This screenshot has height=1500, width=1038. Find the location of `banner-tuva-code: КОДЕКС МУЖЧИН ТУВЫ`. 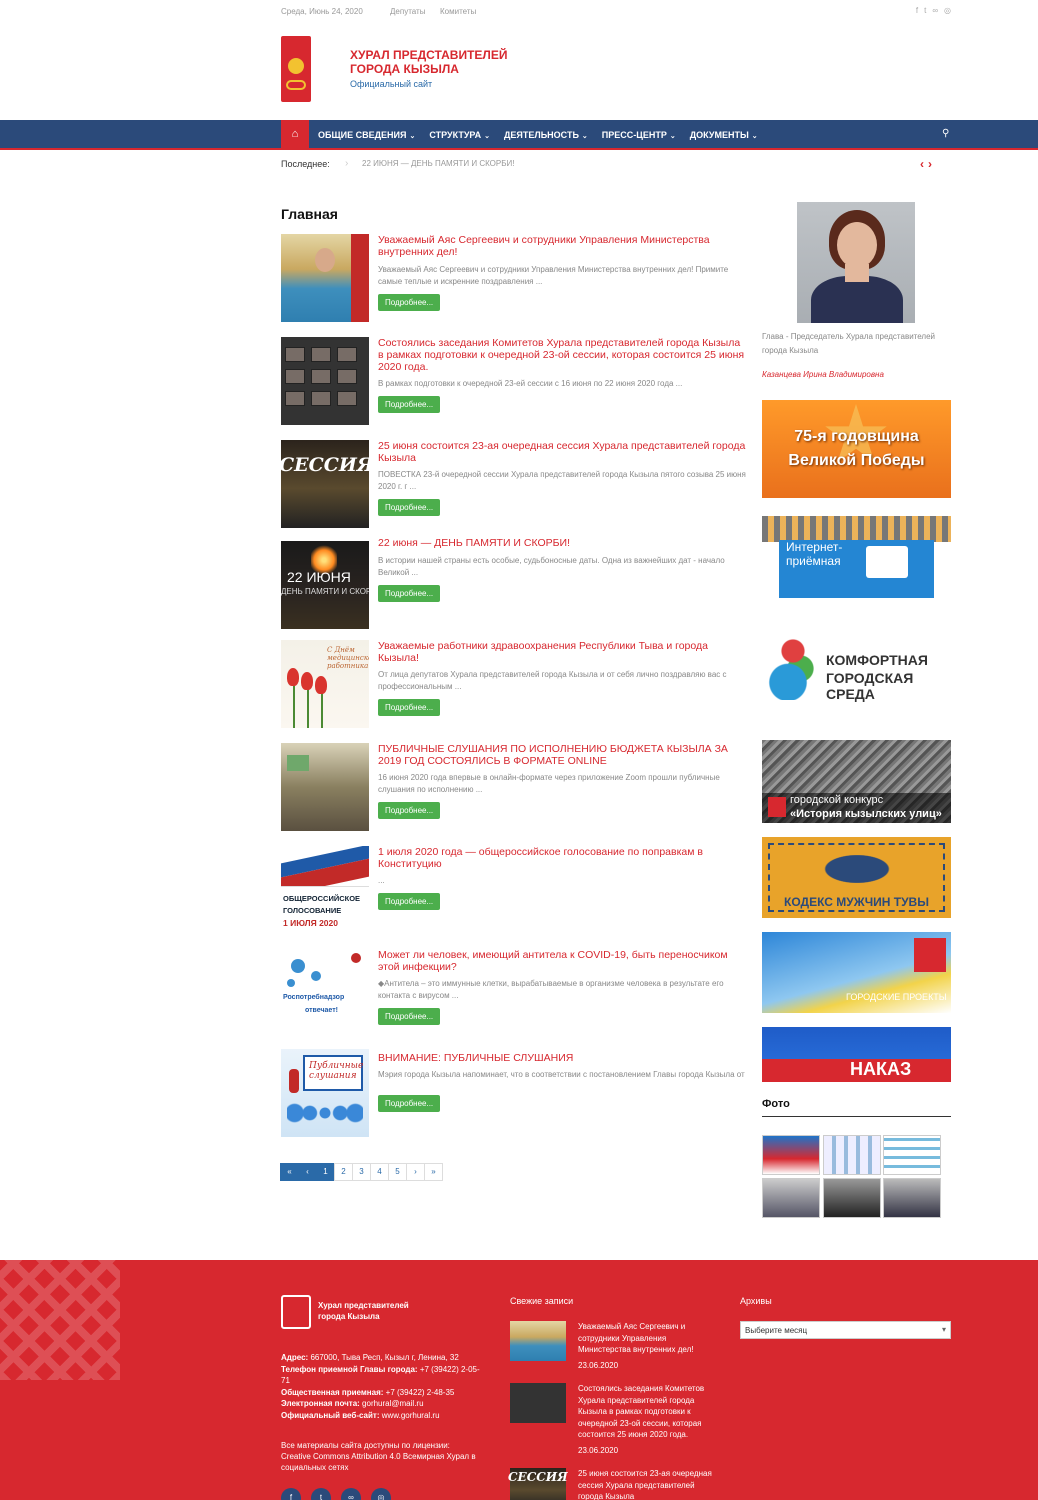

banner-tuva-code: КОДЕКС МУЖЧИН ТУВЫ is located at coordinates (856, 877).